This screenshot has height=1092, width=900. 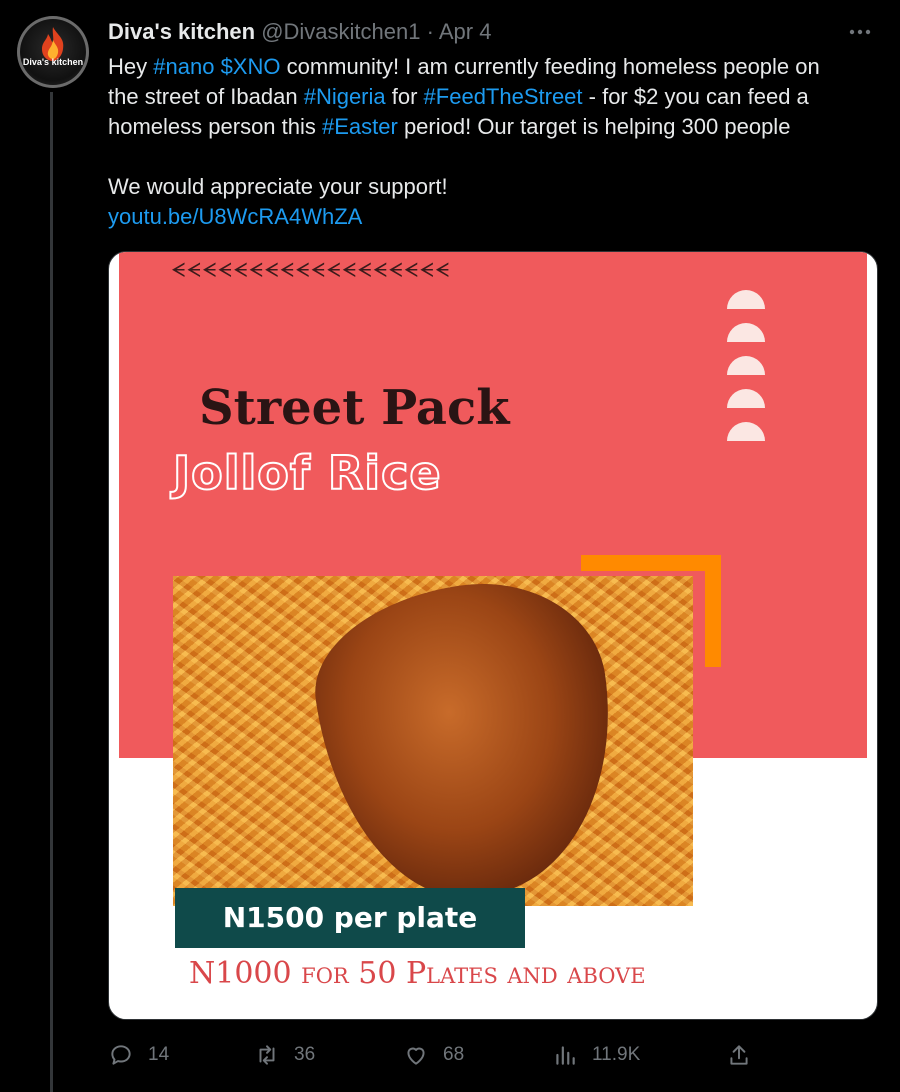 I want to click on like-button: 68, so click(x=433, y=1055).